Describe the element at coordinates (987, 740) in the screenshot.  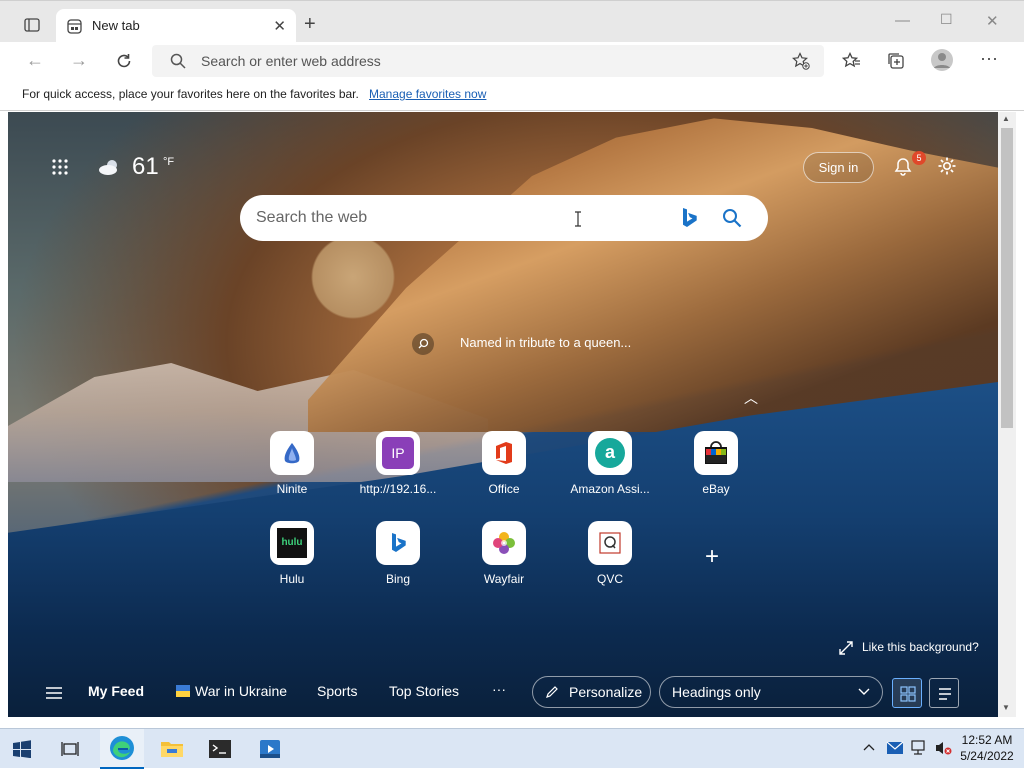
I see `clock-time: 12:52 AM` at that location.